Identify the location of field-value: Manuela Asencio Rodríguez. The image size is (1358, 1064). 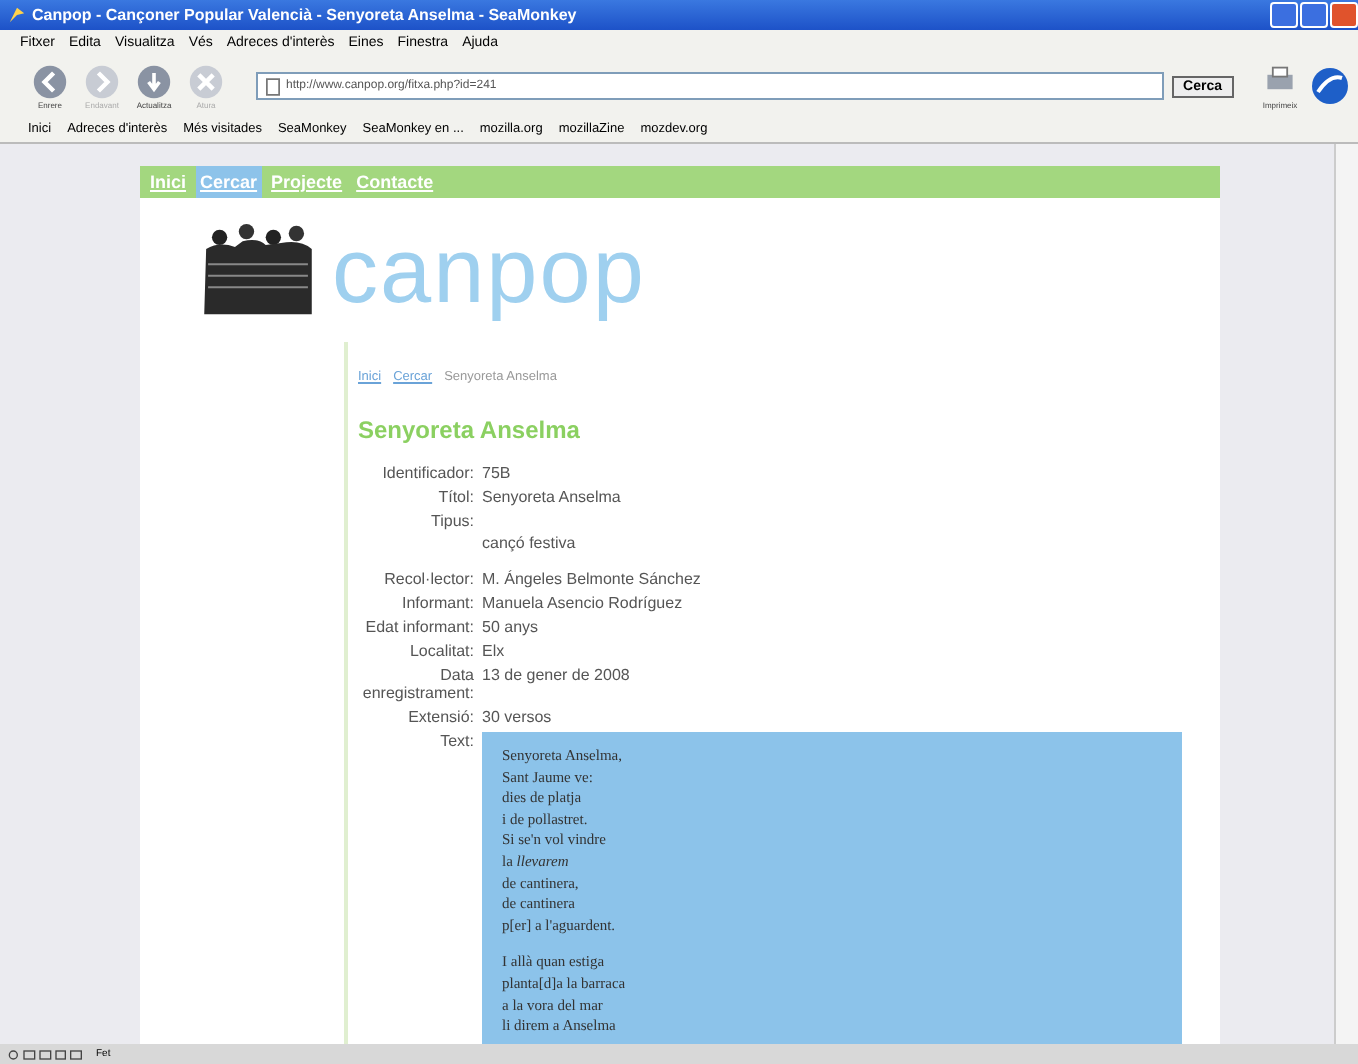
(582, 603).